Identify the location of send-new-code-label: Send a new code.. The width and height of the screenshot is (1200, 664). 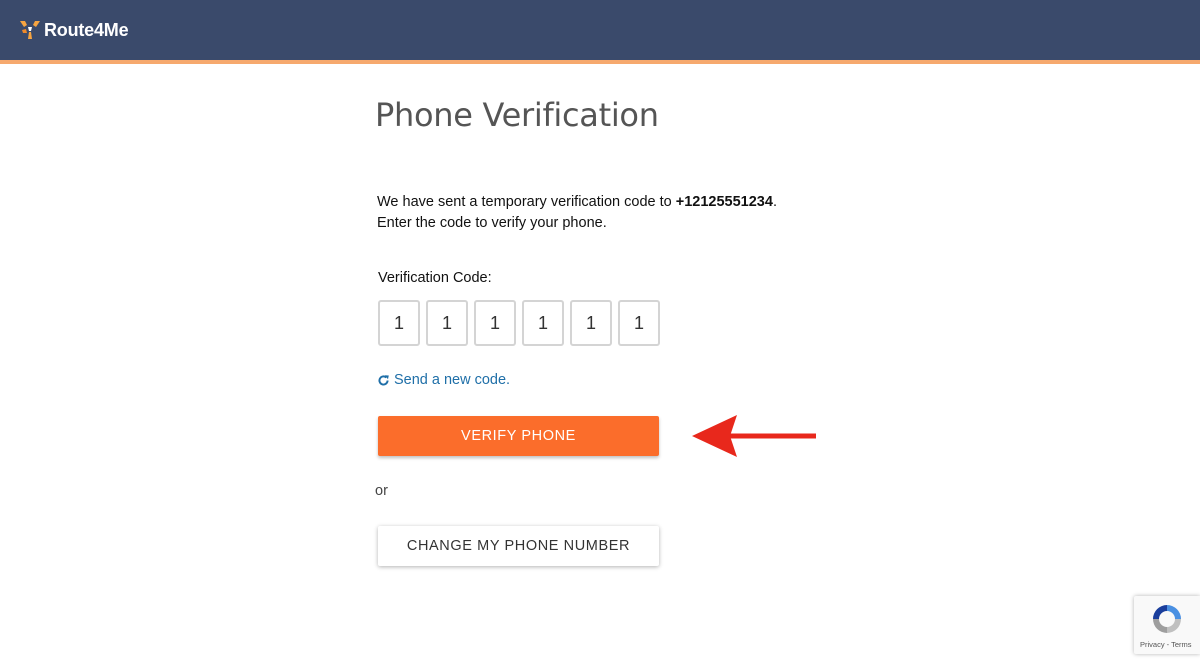
(452, 380).